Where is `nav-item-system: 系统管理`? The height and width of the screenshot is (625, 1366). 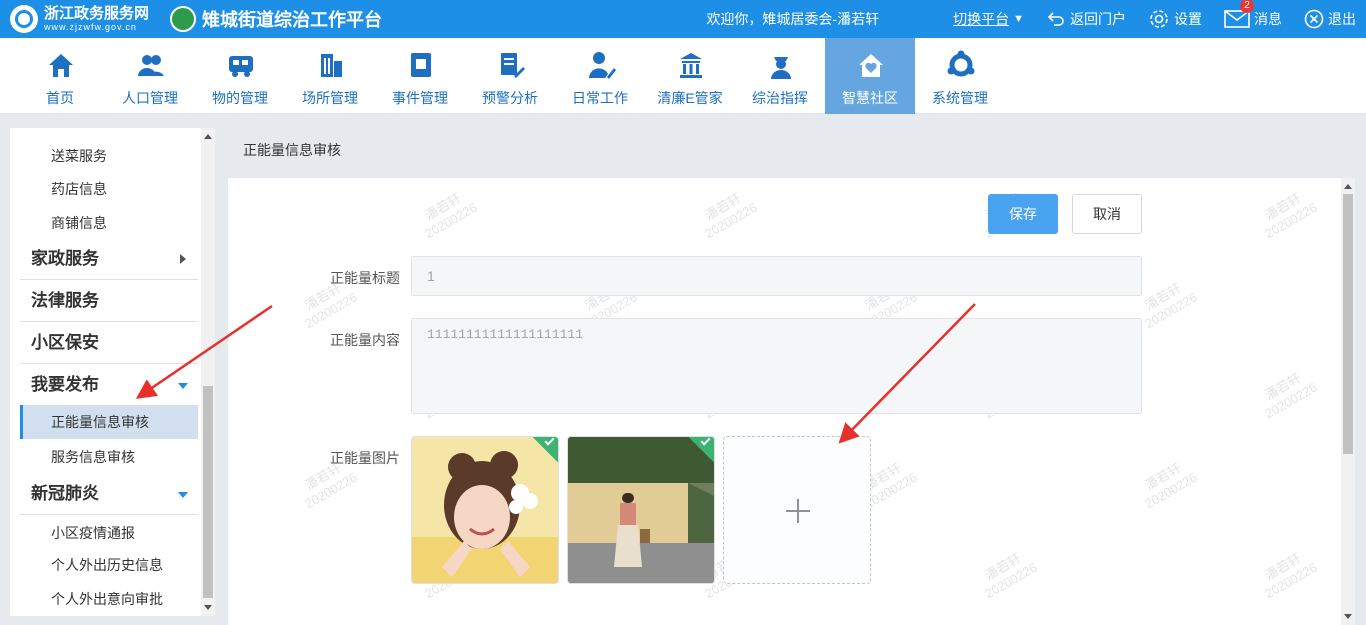 nav-item-system: 系统管理 is located at coordinates (960, 76).